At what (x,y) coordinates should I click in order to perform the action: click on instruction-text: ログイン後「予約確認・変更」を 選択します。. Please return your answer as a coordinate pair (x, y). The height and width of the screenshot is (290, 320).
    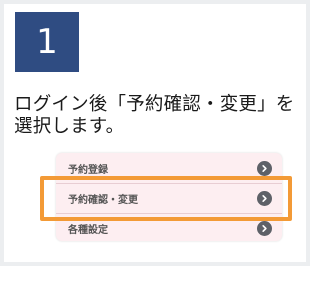
    Looking at the image, I should click on (154, 115).